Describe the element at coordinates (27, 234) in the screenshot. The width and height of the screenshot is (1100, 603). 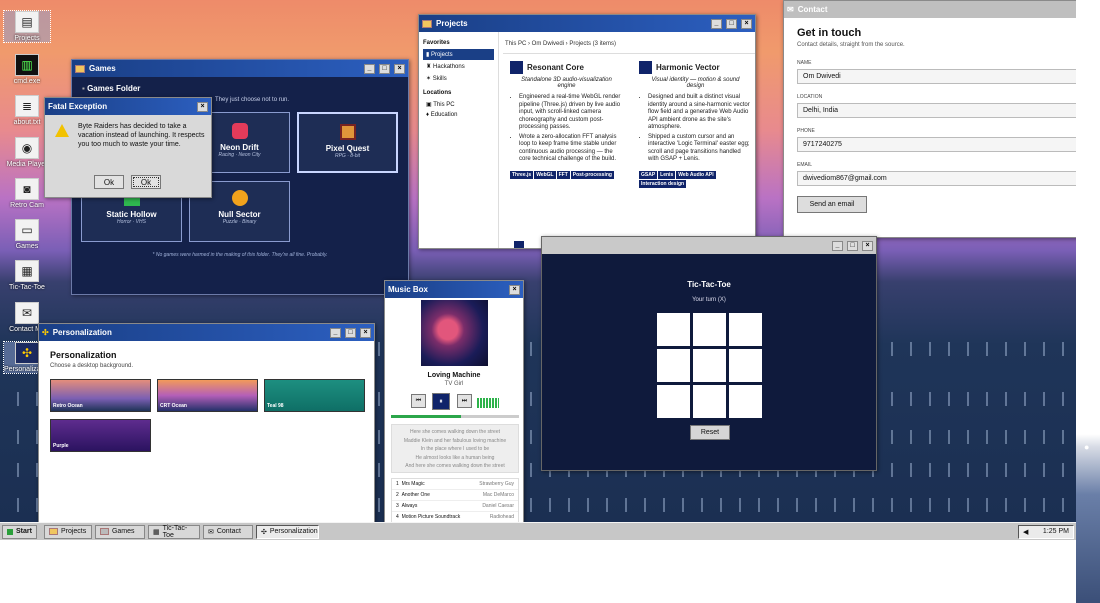
I see `desktop-icon-games: ▭ Games` at that location.